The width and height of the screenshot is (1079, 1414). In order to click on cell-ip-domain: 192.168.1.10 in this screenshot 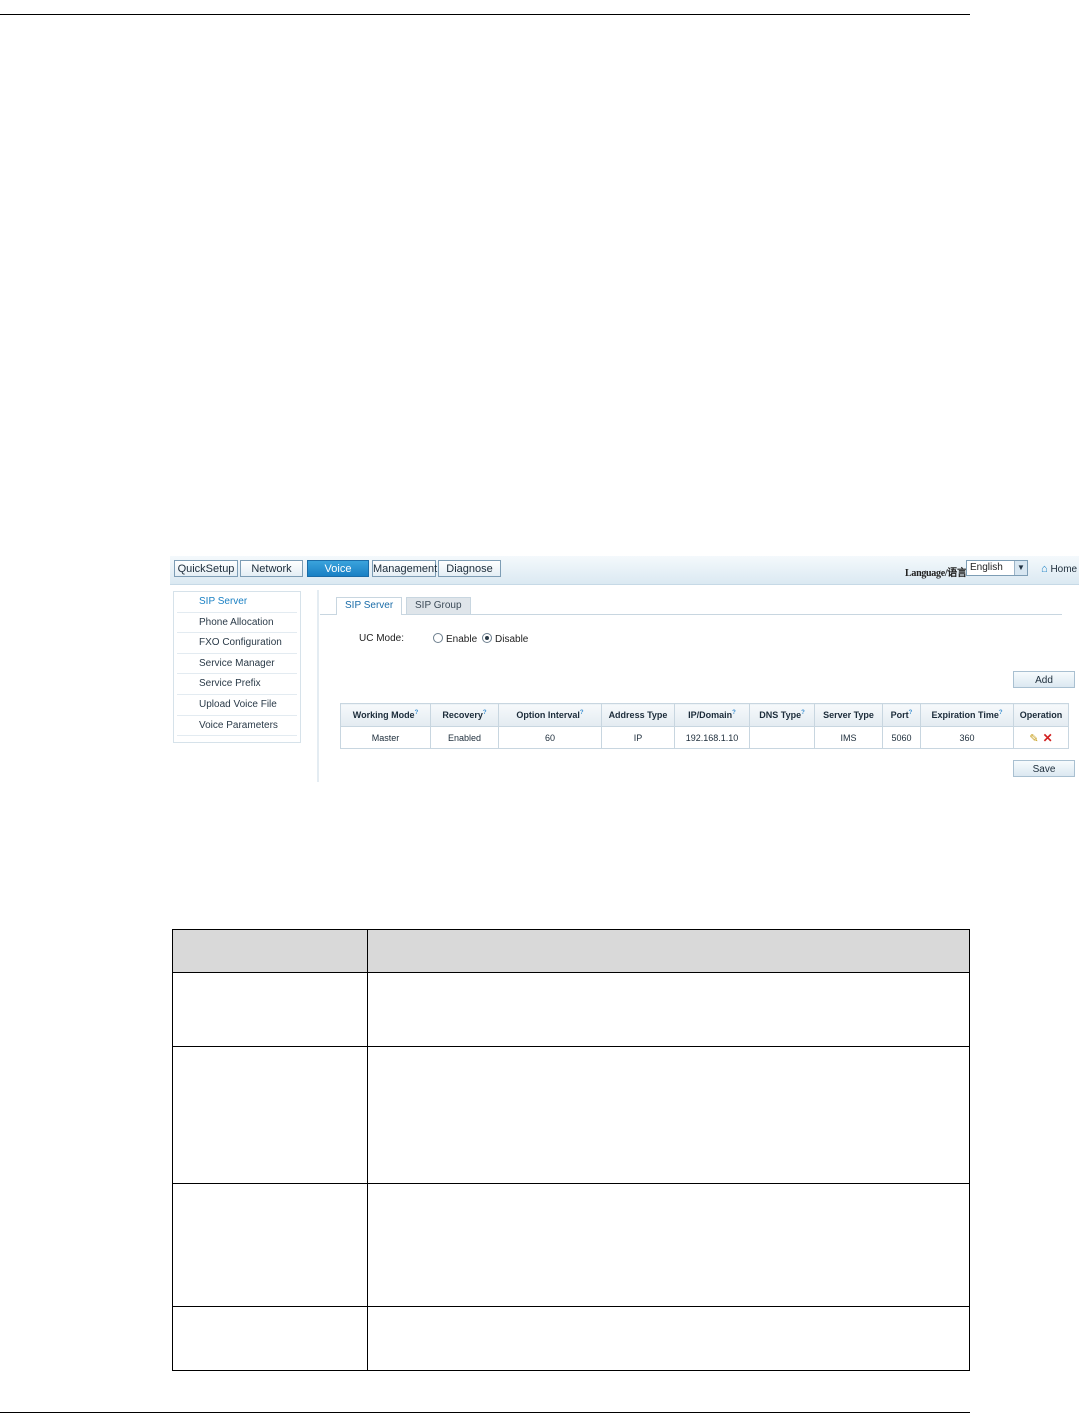, I will do `click(712, 737)`.